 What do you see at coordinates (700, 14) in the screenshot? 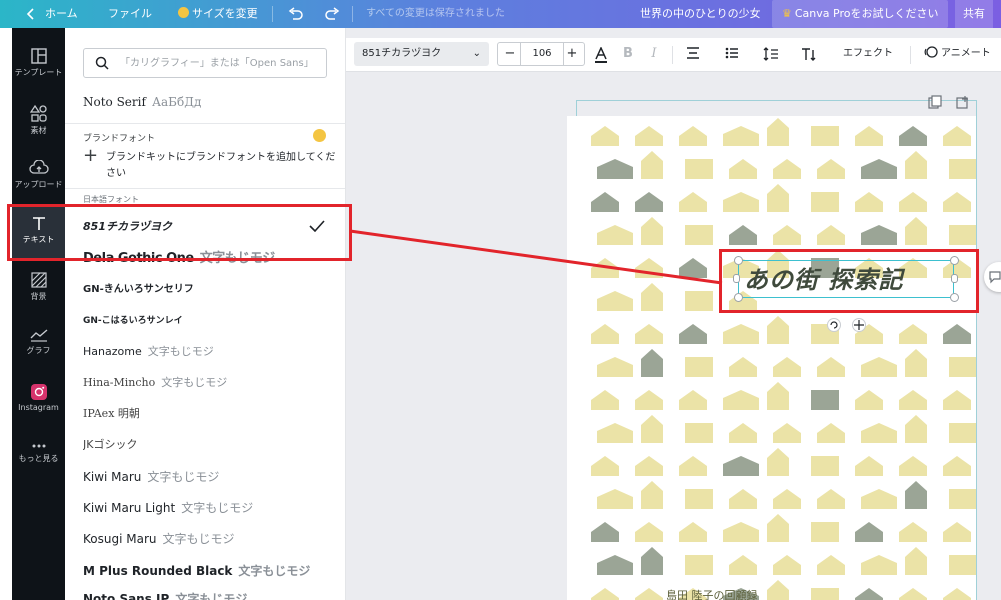
I see `document-title: 世界の中のひとりの少女` at bounding box center [700, 14].